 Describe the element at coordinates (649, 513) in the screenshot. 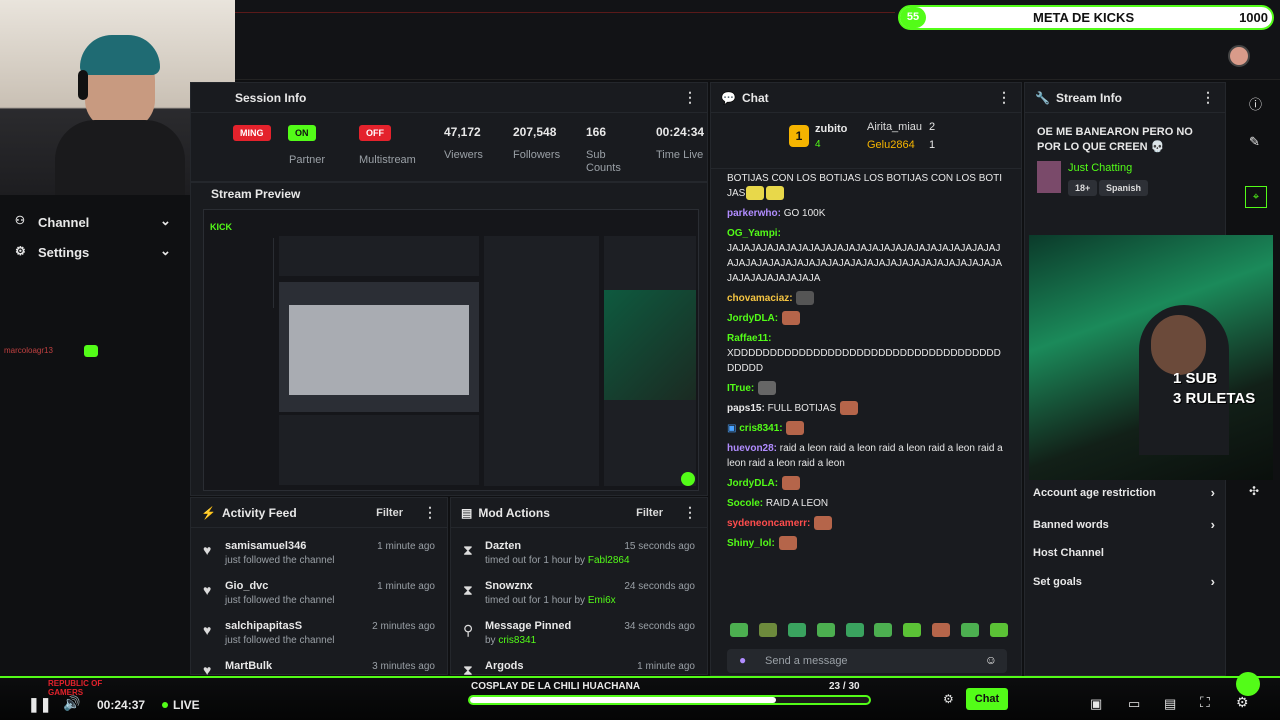

I see `mod-filter-button: Filter` at that location.